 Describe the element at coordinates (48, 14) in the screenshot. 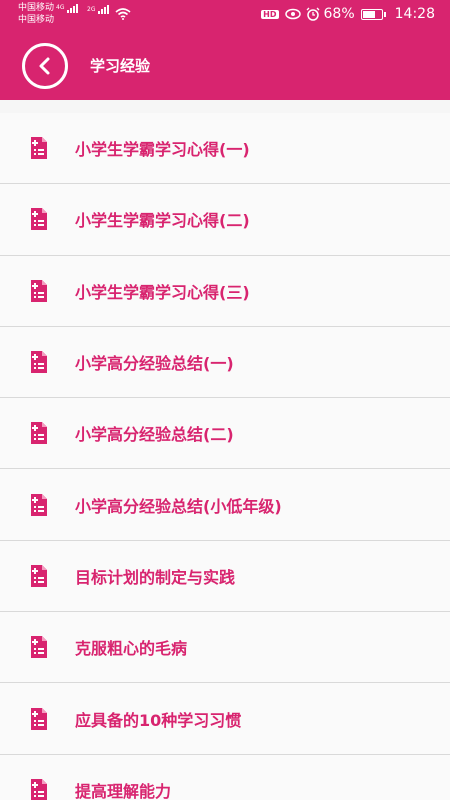

I see `carrier-info: 中国移动 4G 中国移动` at that location.